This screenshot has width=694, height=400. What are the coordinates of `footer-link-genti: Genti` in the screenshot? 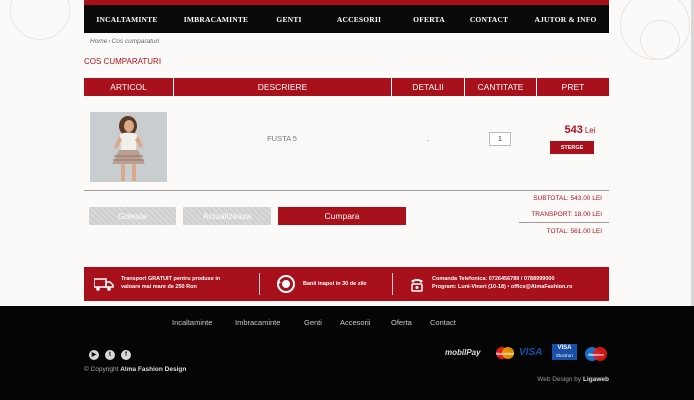 It's located at (313, 322).